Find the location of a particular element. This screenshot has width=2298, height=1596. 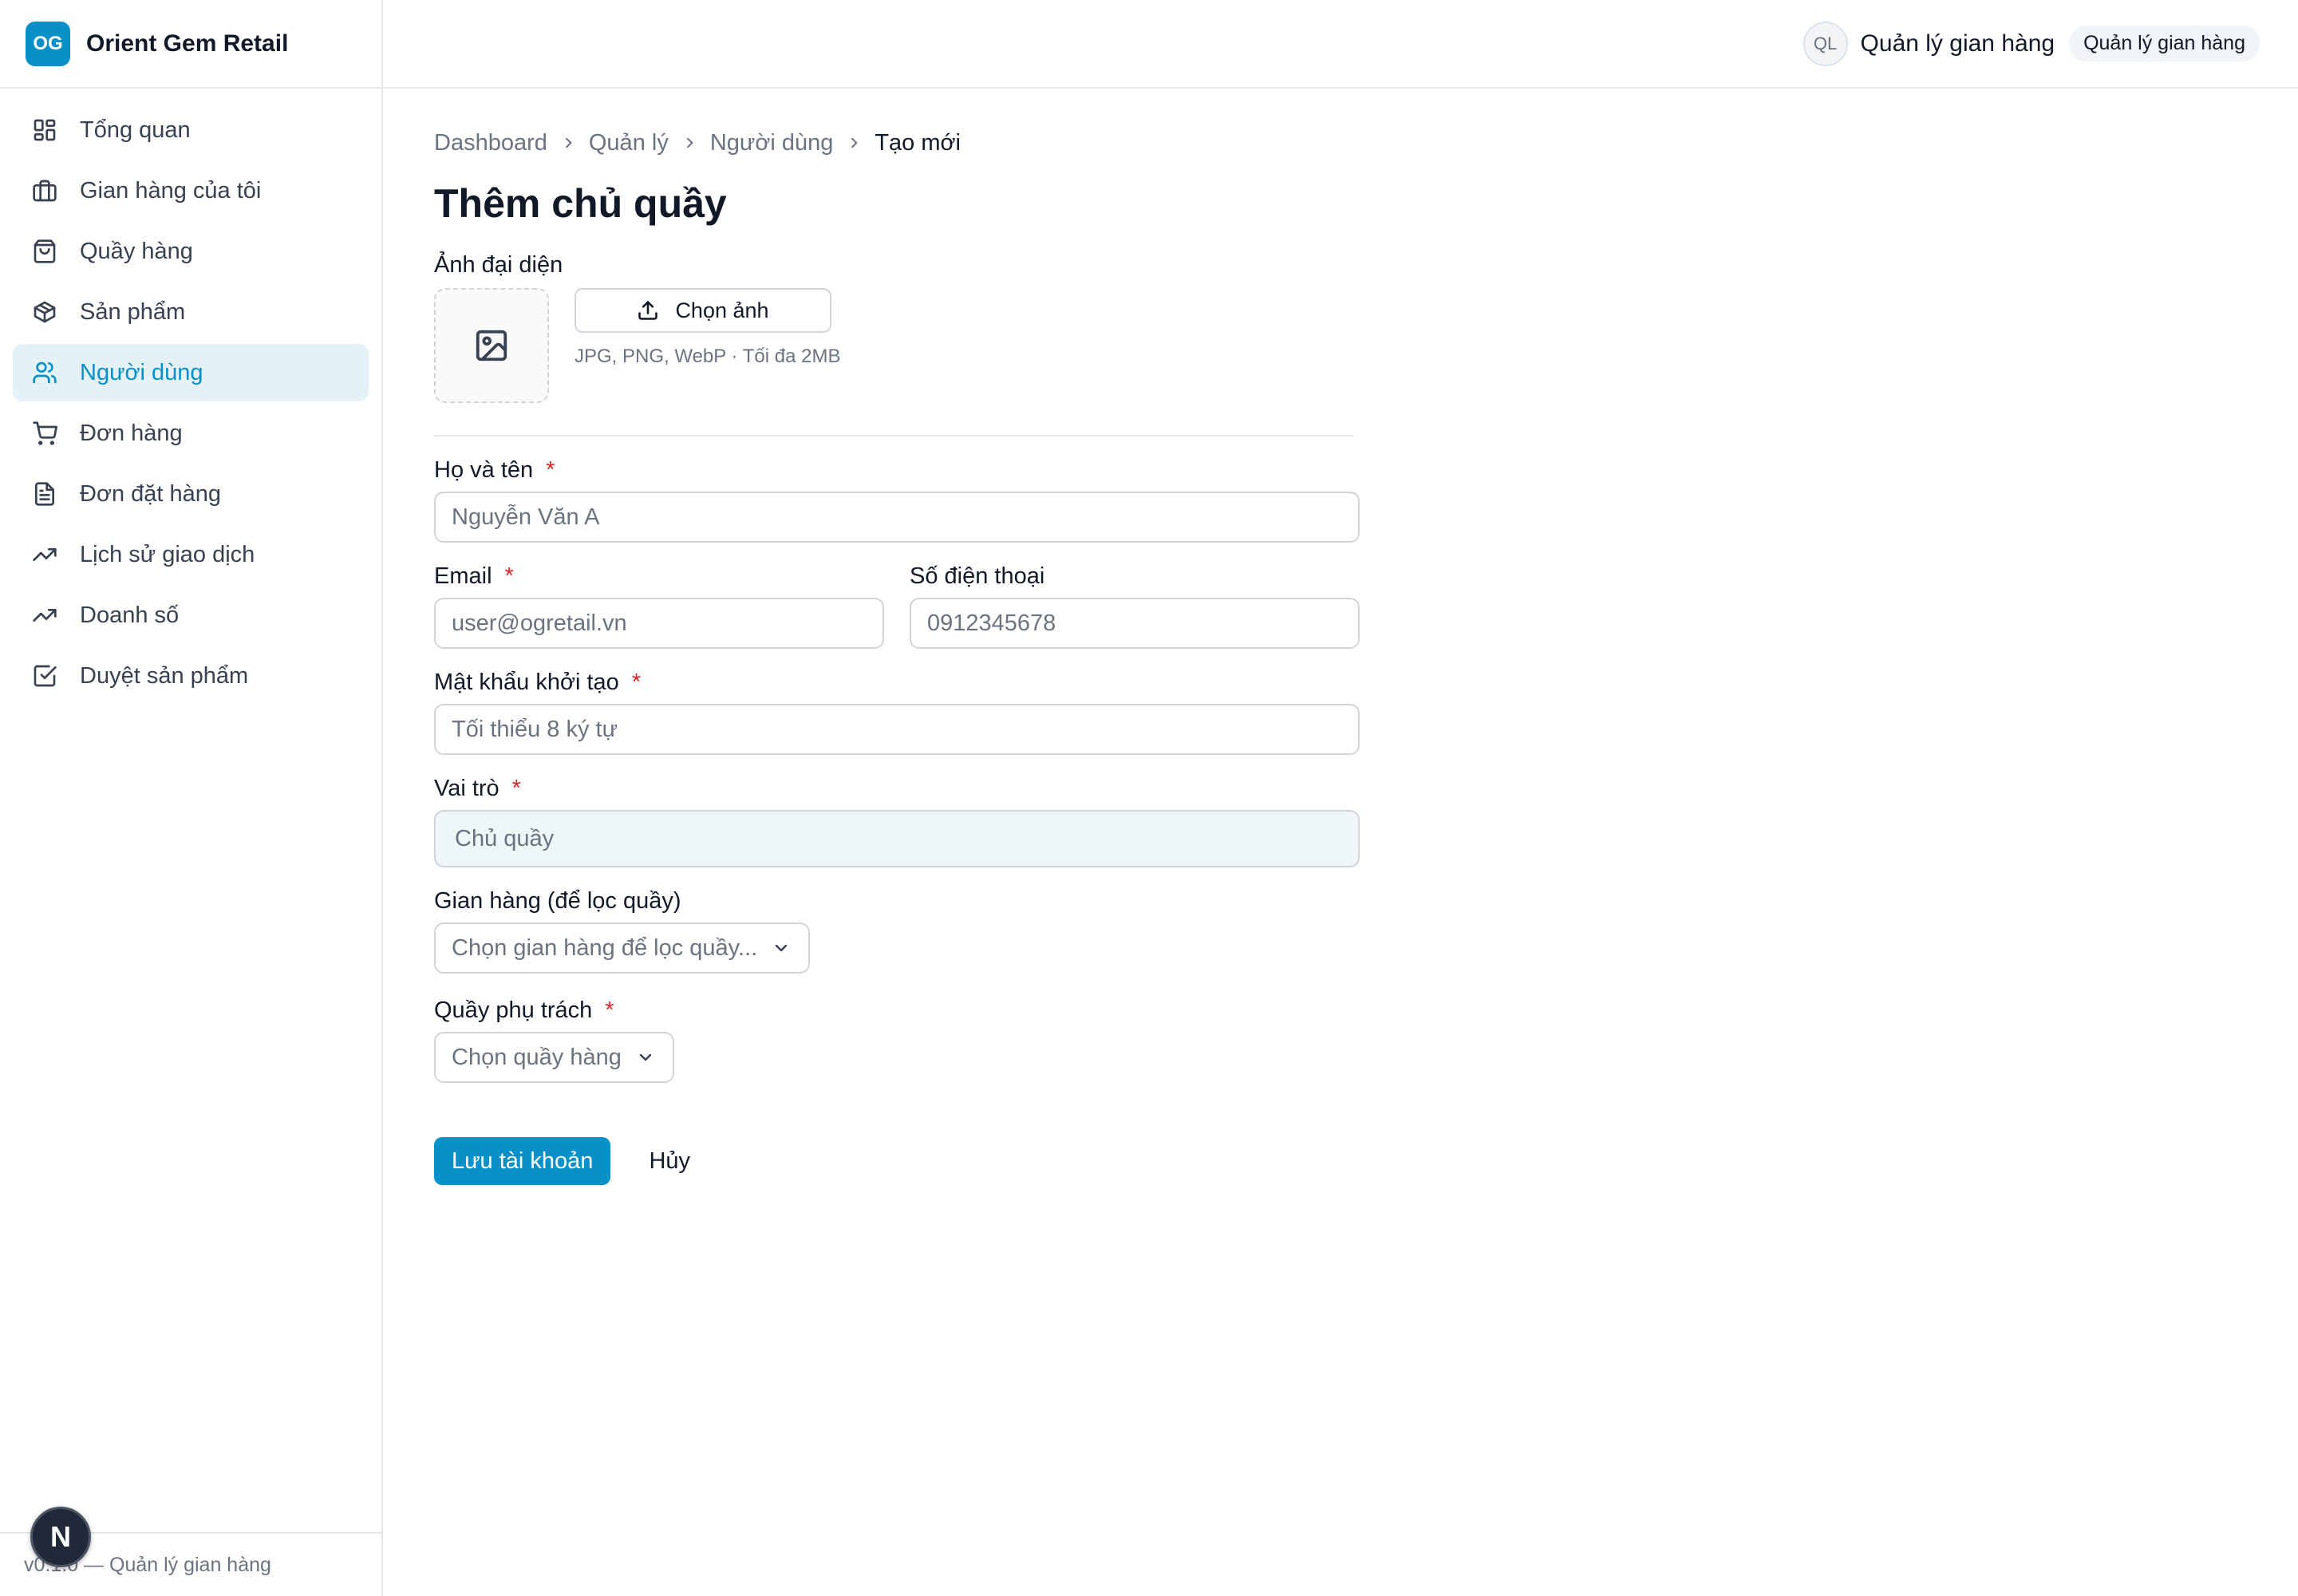

breadcrumb-management: Quản lý is located at coordinates (629, 143).